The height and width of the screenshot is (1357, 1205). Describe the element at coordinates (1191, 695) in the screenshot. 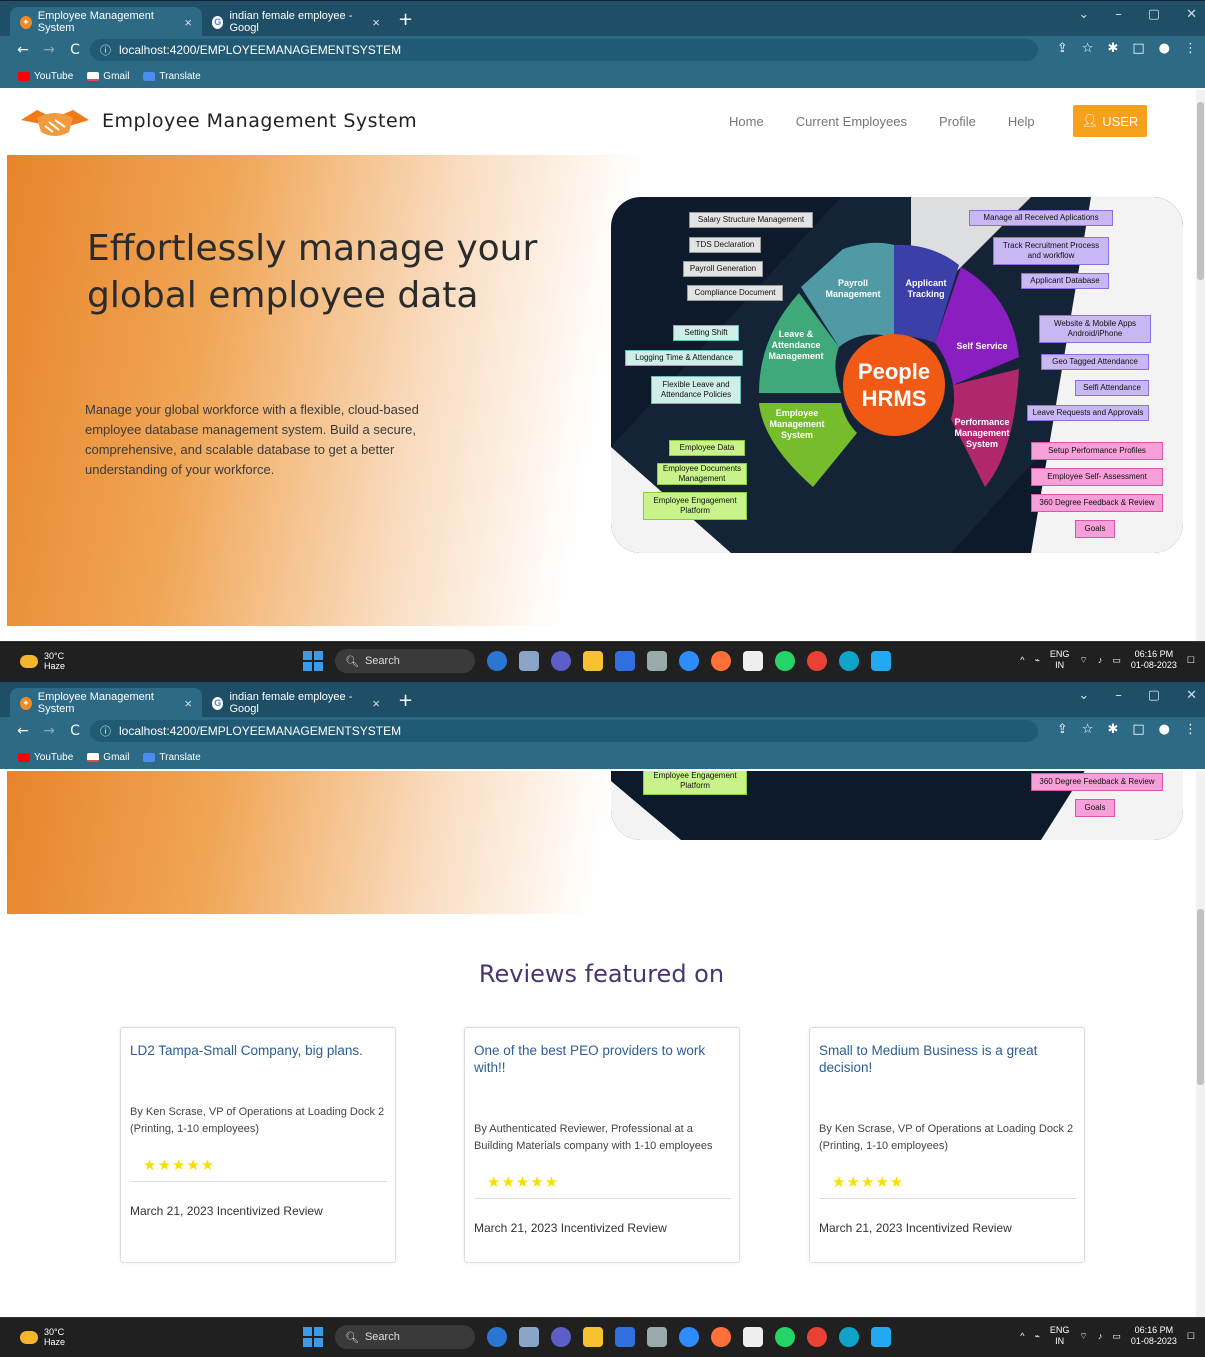

I see `close-window-icon: ✕` at that location.